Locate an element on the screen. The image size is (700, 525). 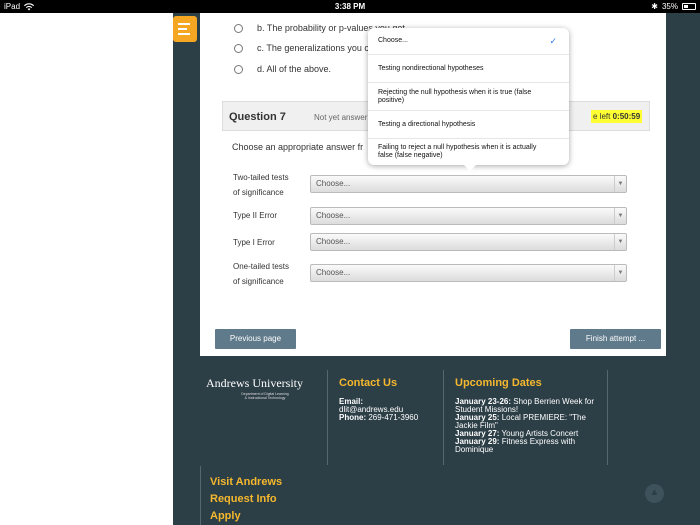
answer-option-c: c. The generalizations you c is located at coordinates (301, 48).